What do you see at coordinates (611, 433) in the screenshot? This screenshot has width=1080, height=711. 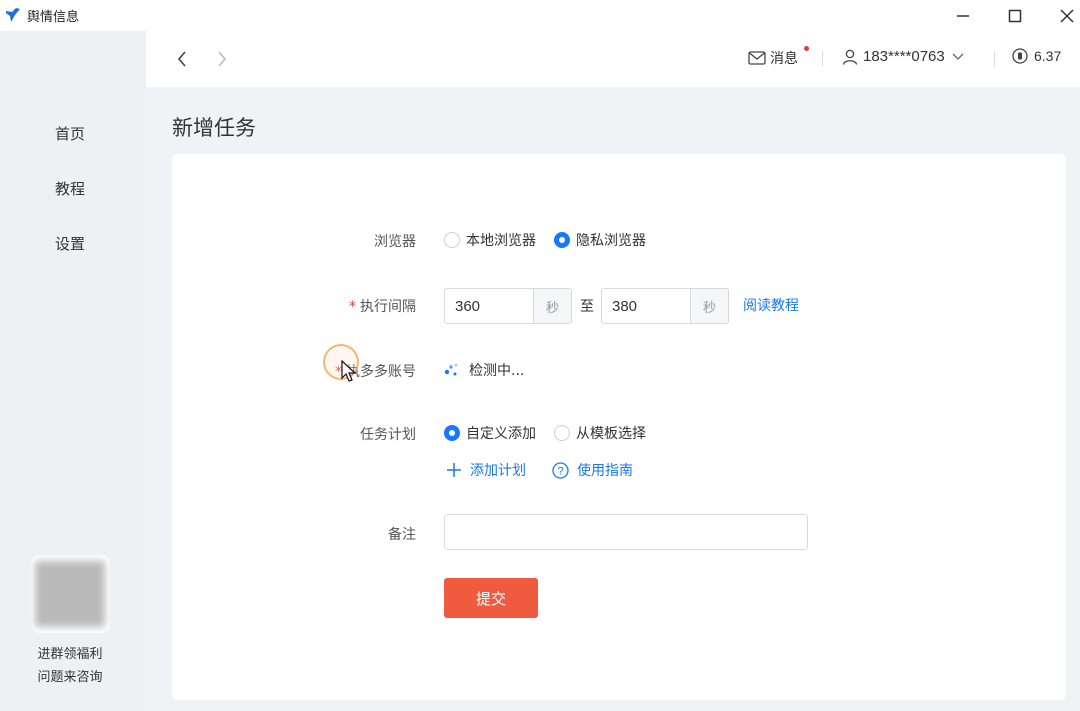 I see `option-template-select-label: 从模板选择` at bounding box center [611, 433].